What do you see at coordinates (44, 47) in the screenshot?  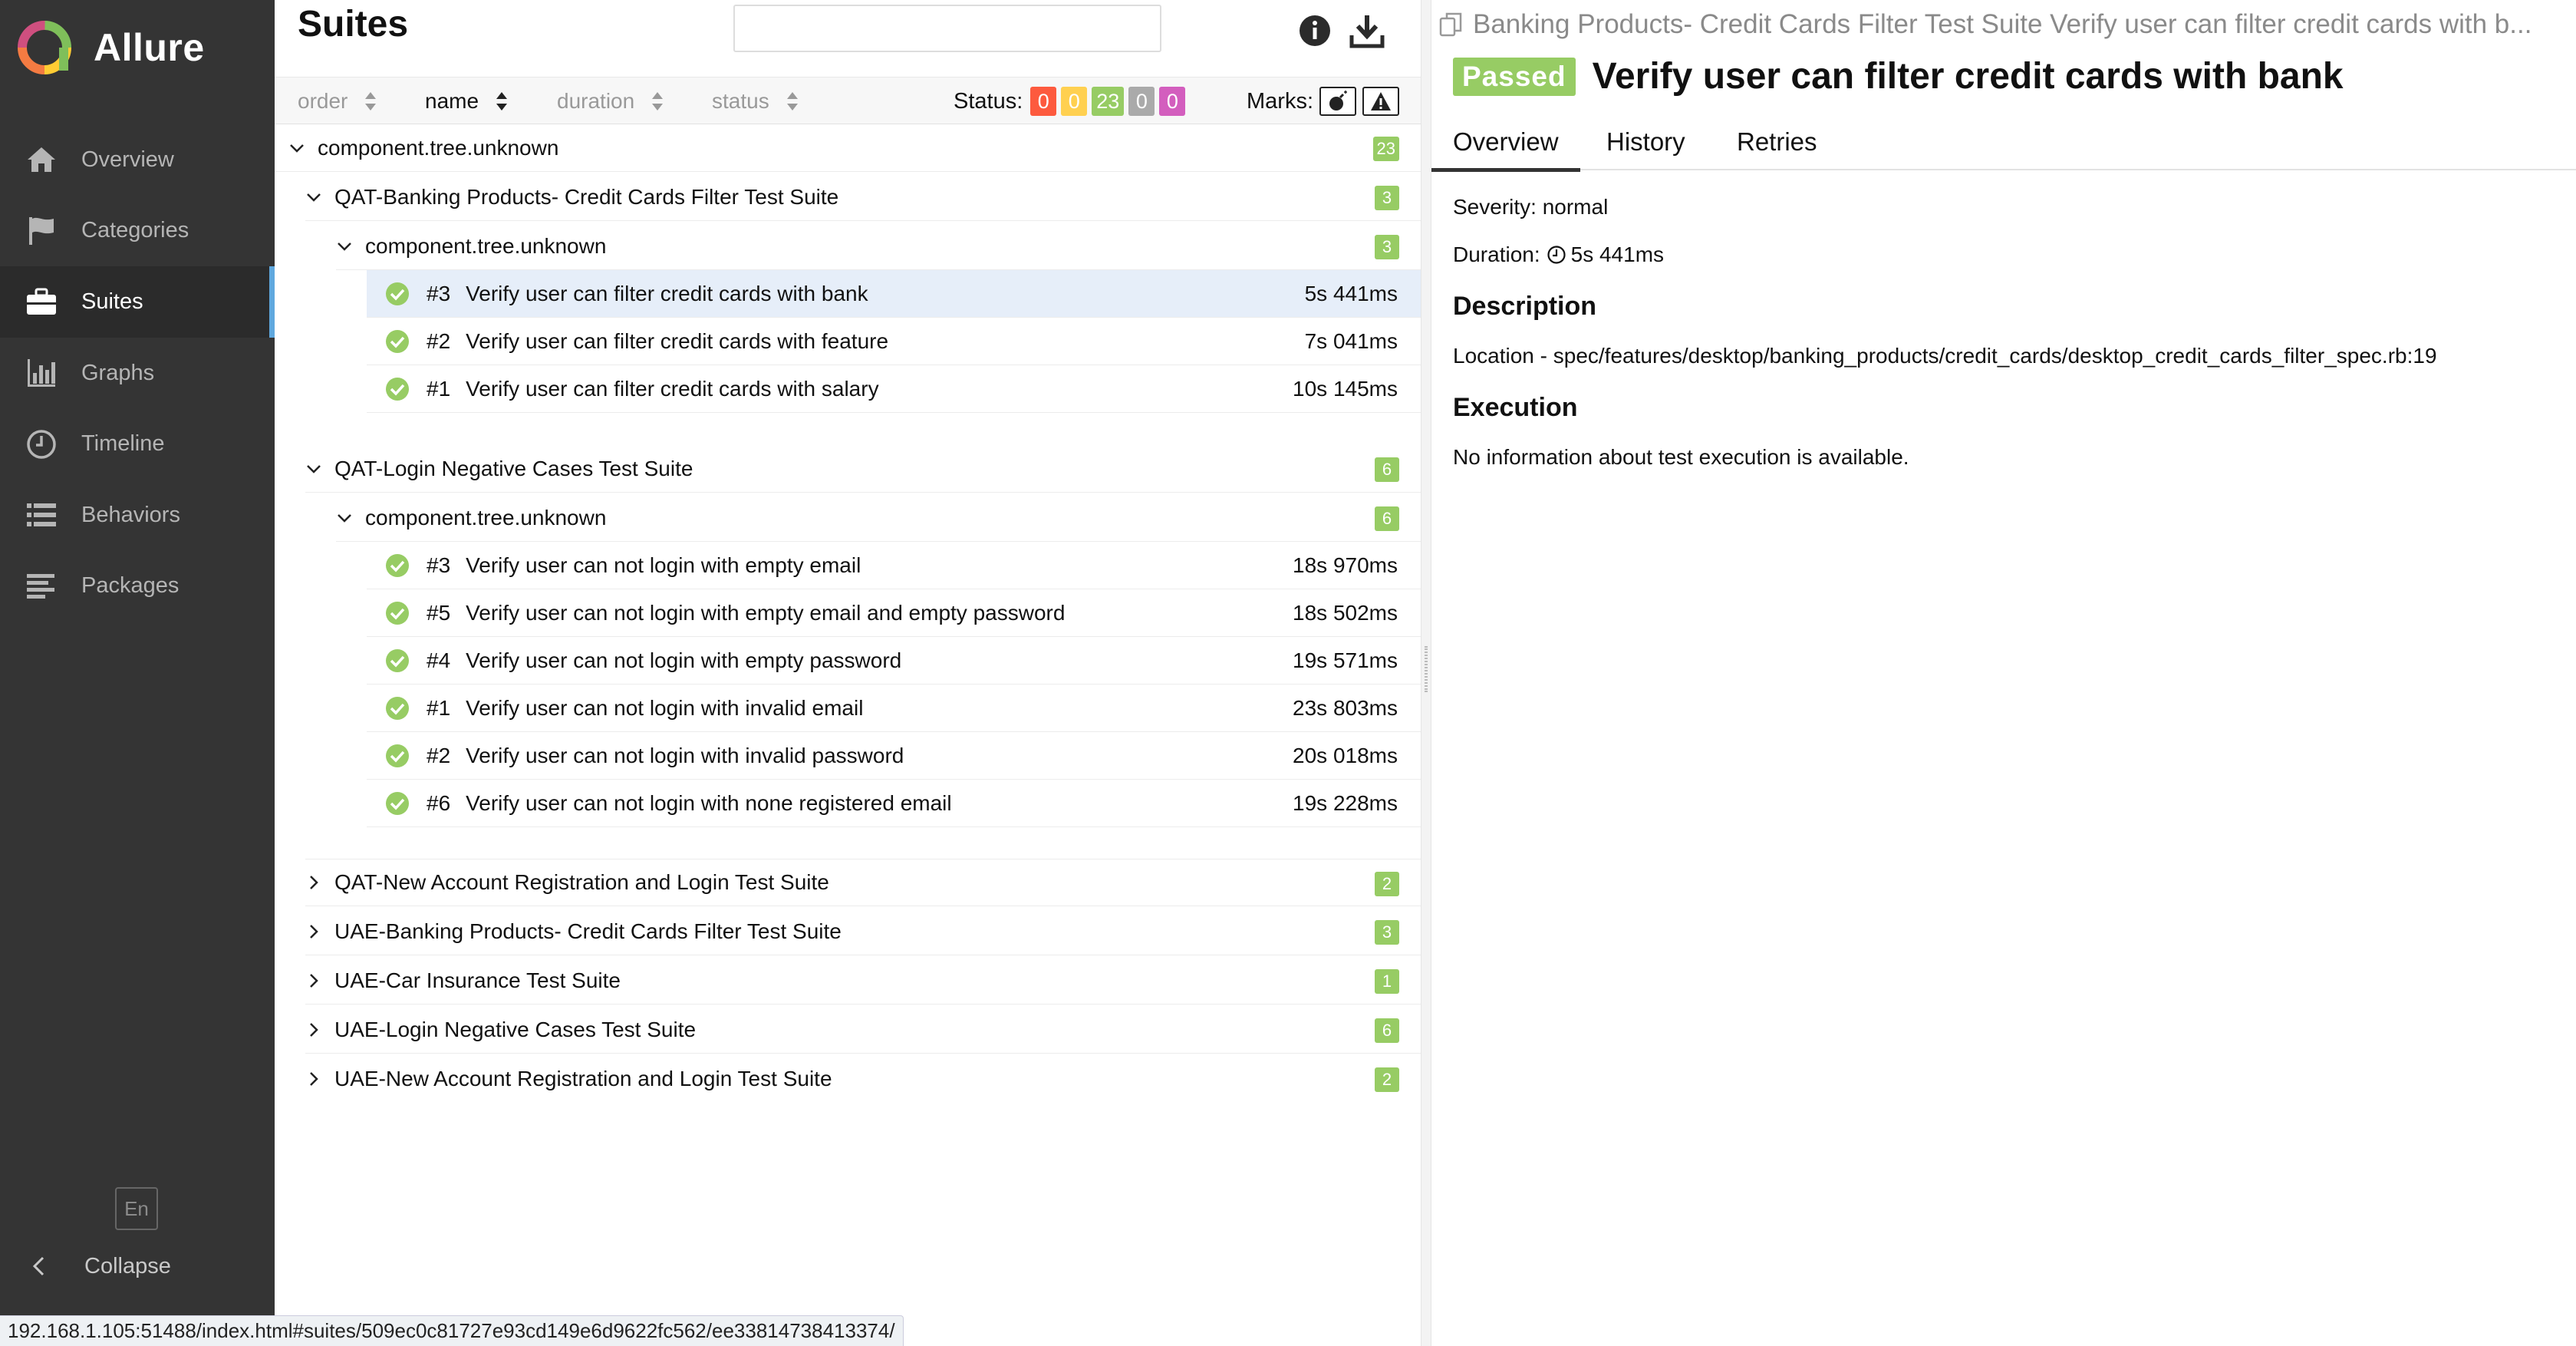 I see `allure-logo-icon` at bounding box center [44, 47].